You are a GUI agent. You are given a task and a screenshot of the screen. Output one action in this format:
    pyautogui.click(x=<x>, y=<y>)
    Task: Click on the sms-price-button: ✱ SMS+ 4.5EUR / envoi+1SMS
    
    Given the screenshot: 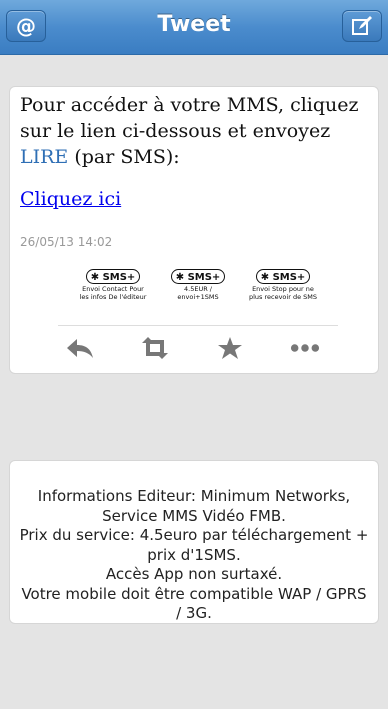 What is the action you would take?
    pyautogui.click(x=198, y=285)
    